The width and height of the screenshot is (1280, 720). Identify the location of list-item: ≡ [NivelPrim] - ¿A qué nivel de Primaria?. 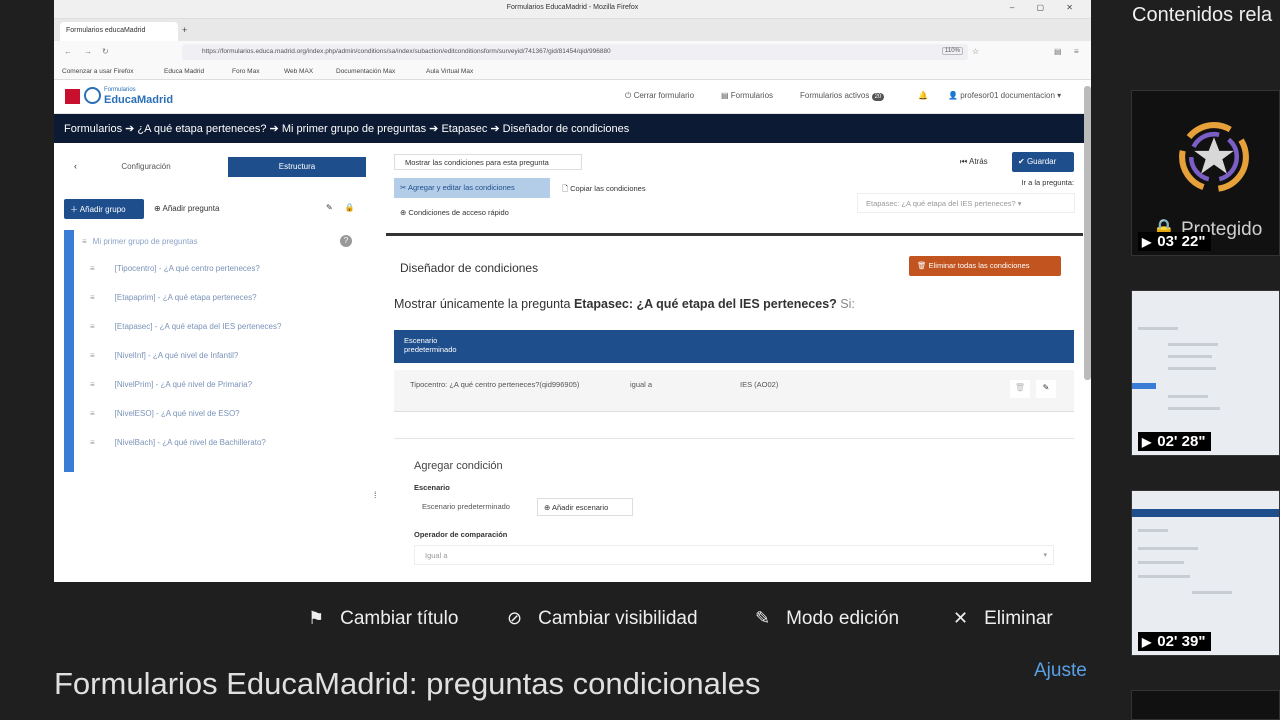
(228, 384).